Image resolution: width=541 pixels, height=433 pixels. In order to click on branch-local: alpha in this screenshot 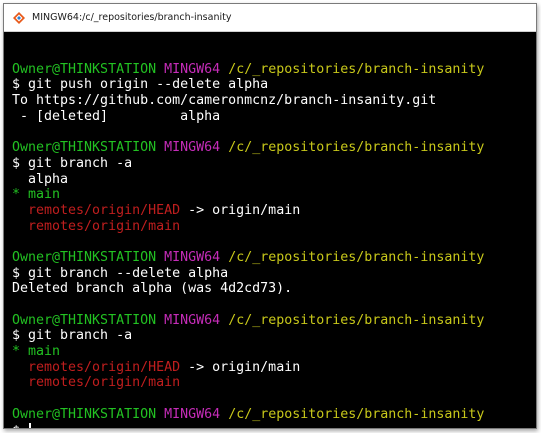, I will do `click(40, 179)`.